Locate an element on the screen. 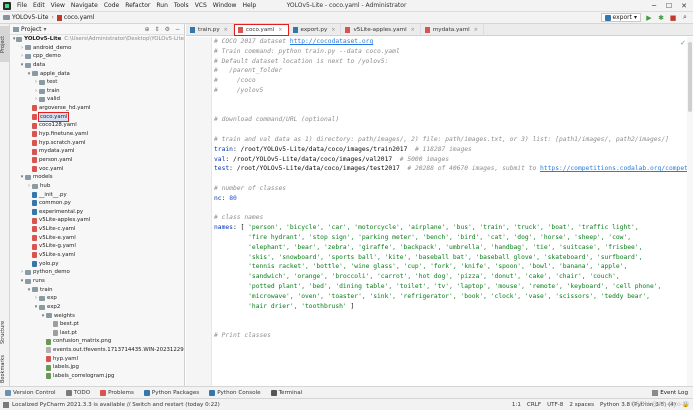  search-icon: ⌕ is located at coordinates (685, 17).